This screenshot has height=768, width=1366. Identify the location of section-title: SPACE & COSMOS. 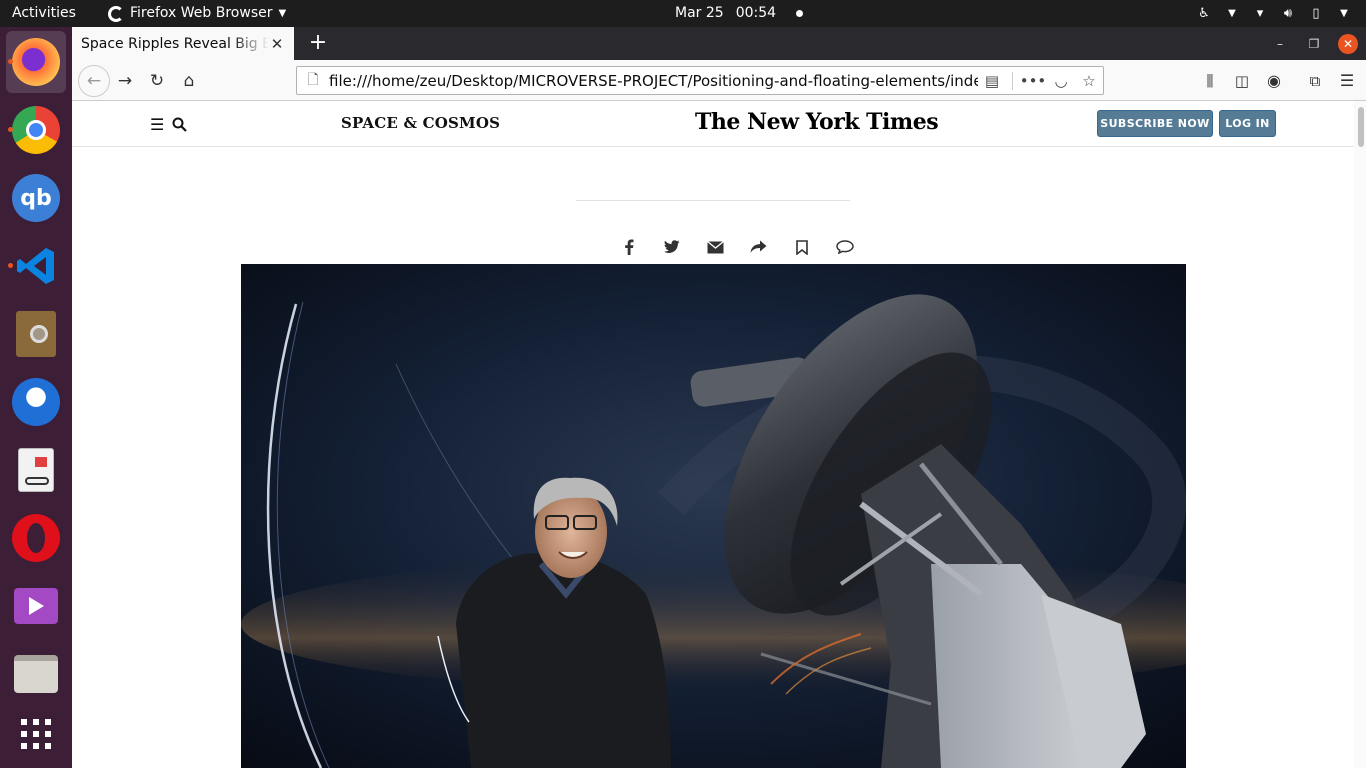
(420, 123).